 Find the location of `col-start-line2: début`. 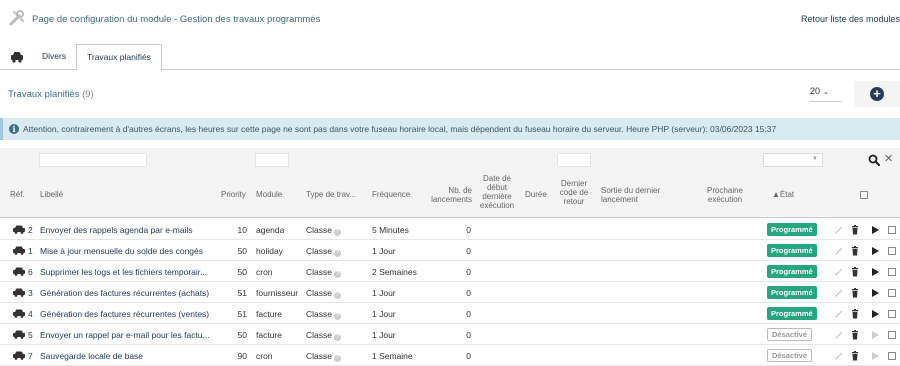

col-start-line2: début is located at coordinates (497, 187).